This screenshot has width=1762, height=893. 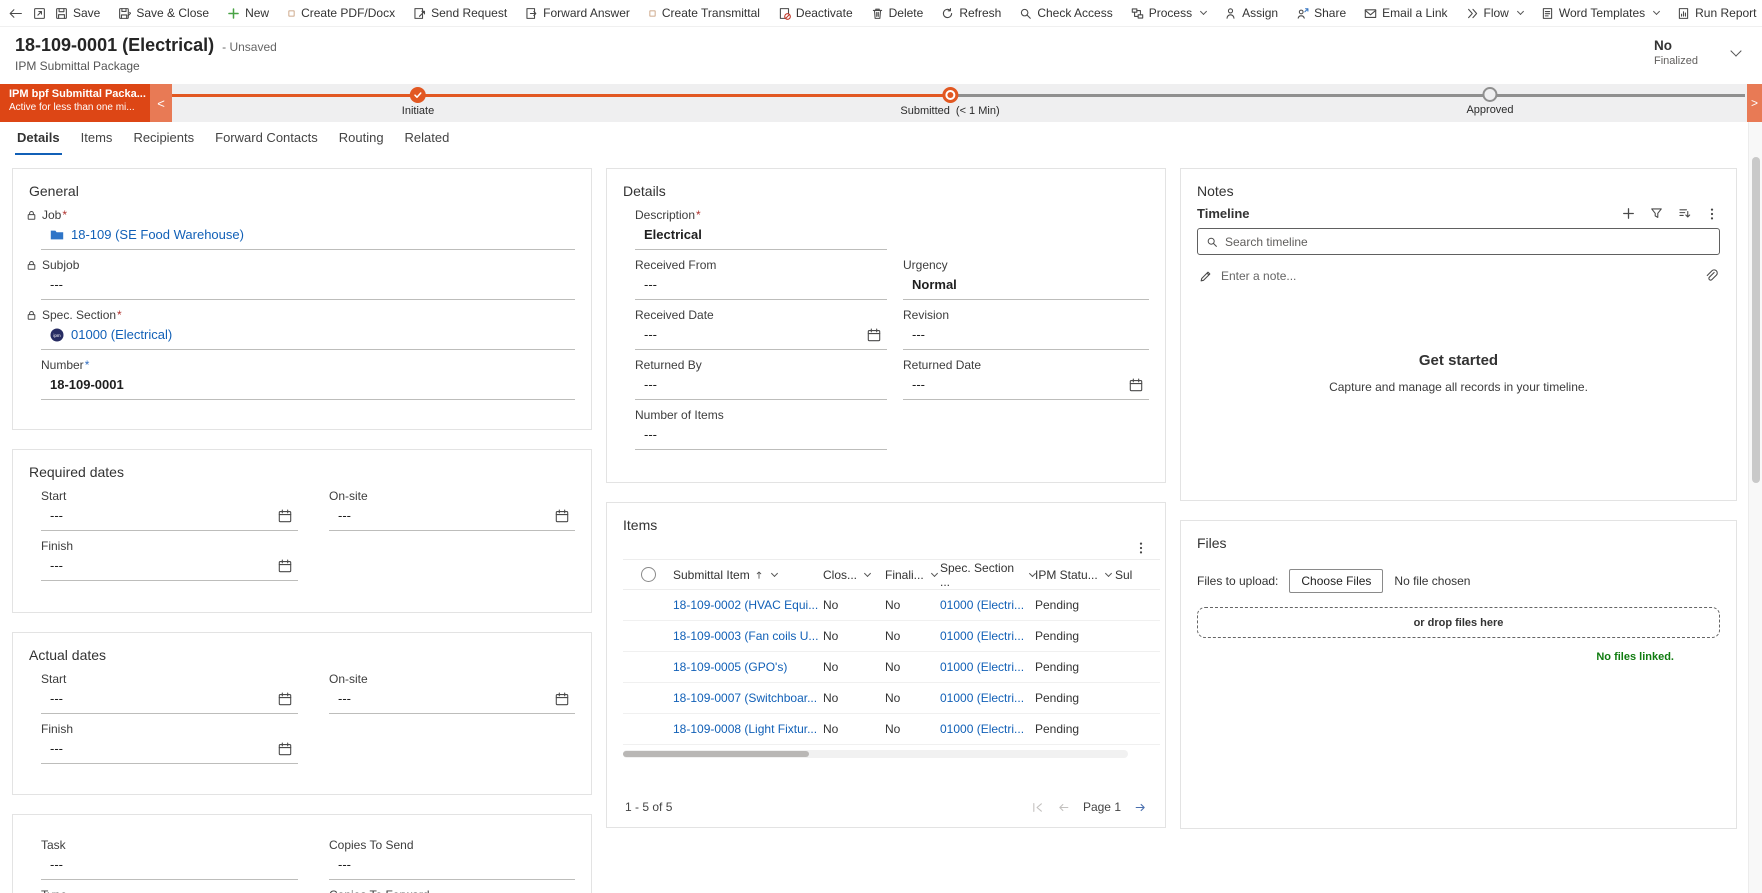 What do you see at coordinates (163, 13) in the screenshot?
I see `save-close-button: Save & Close` at bounding box center [163, 13].